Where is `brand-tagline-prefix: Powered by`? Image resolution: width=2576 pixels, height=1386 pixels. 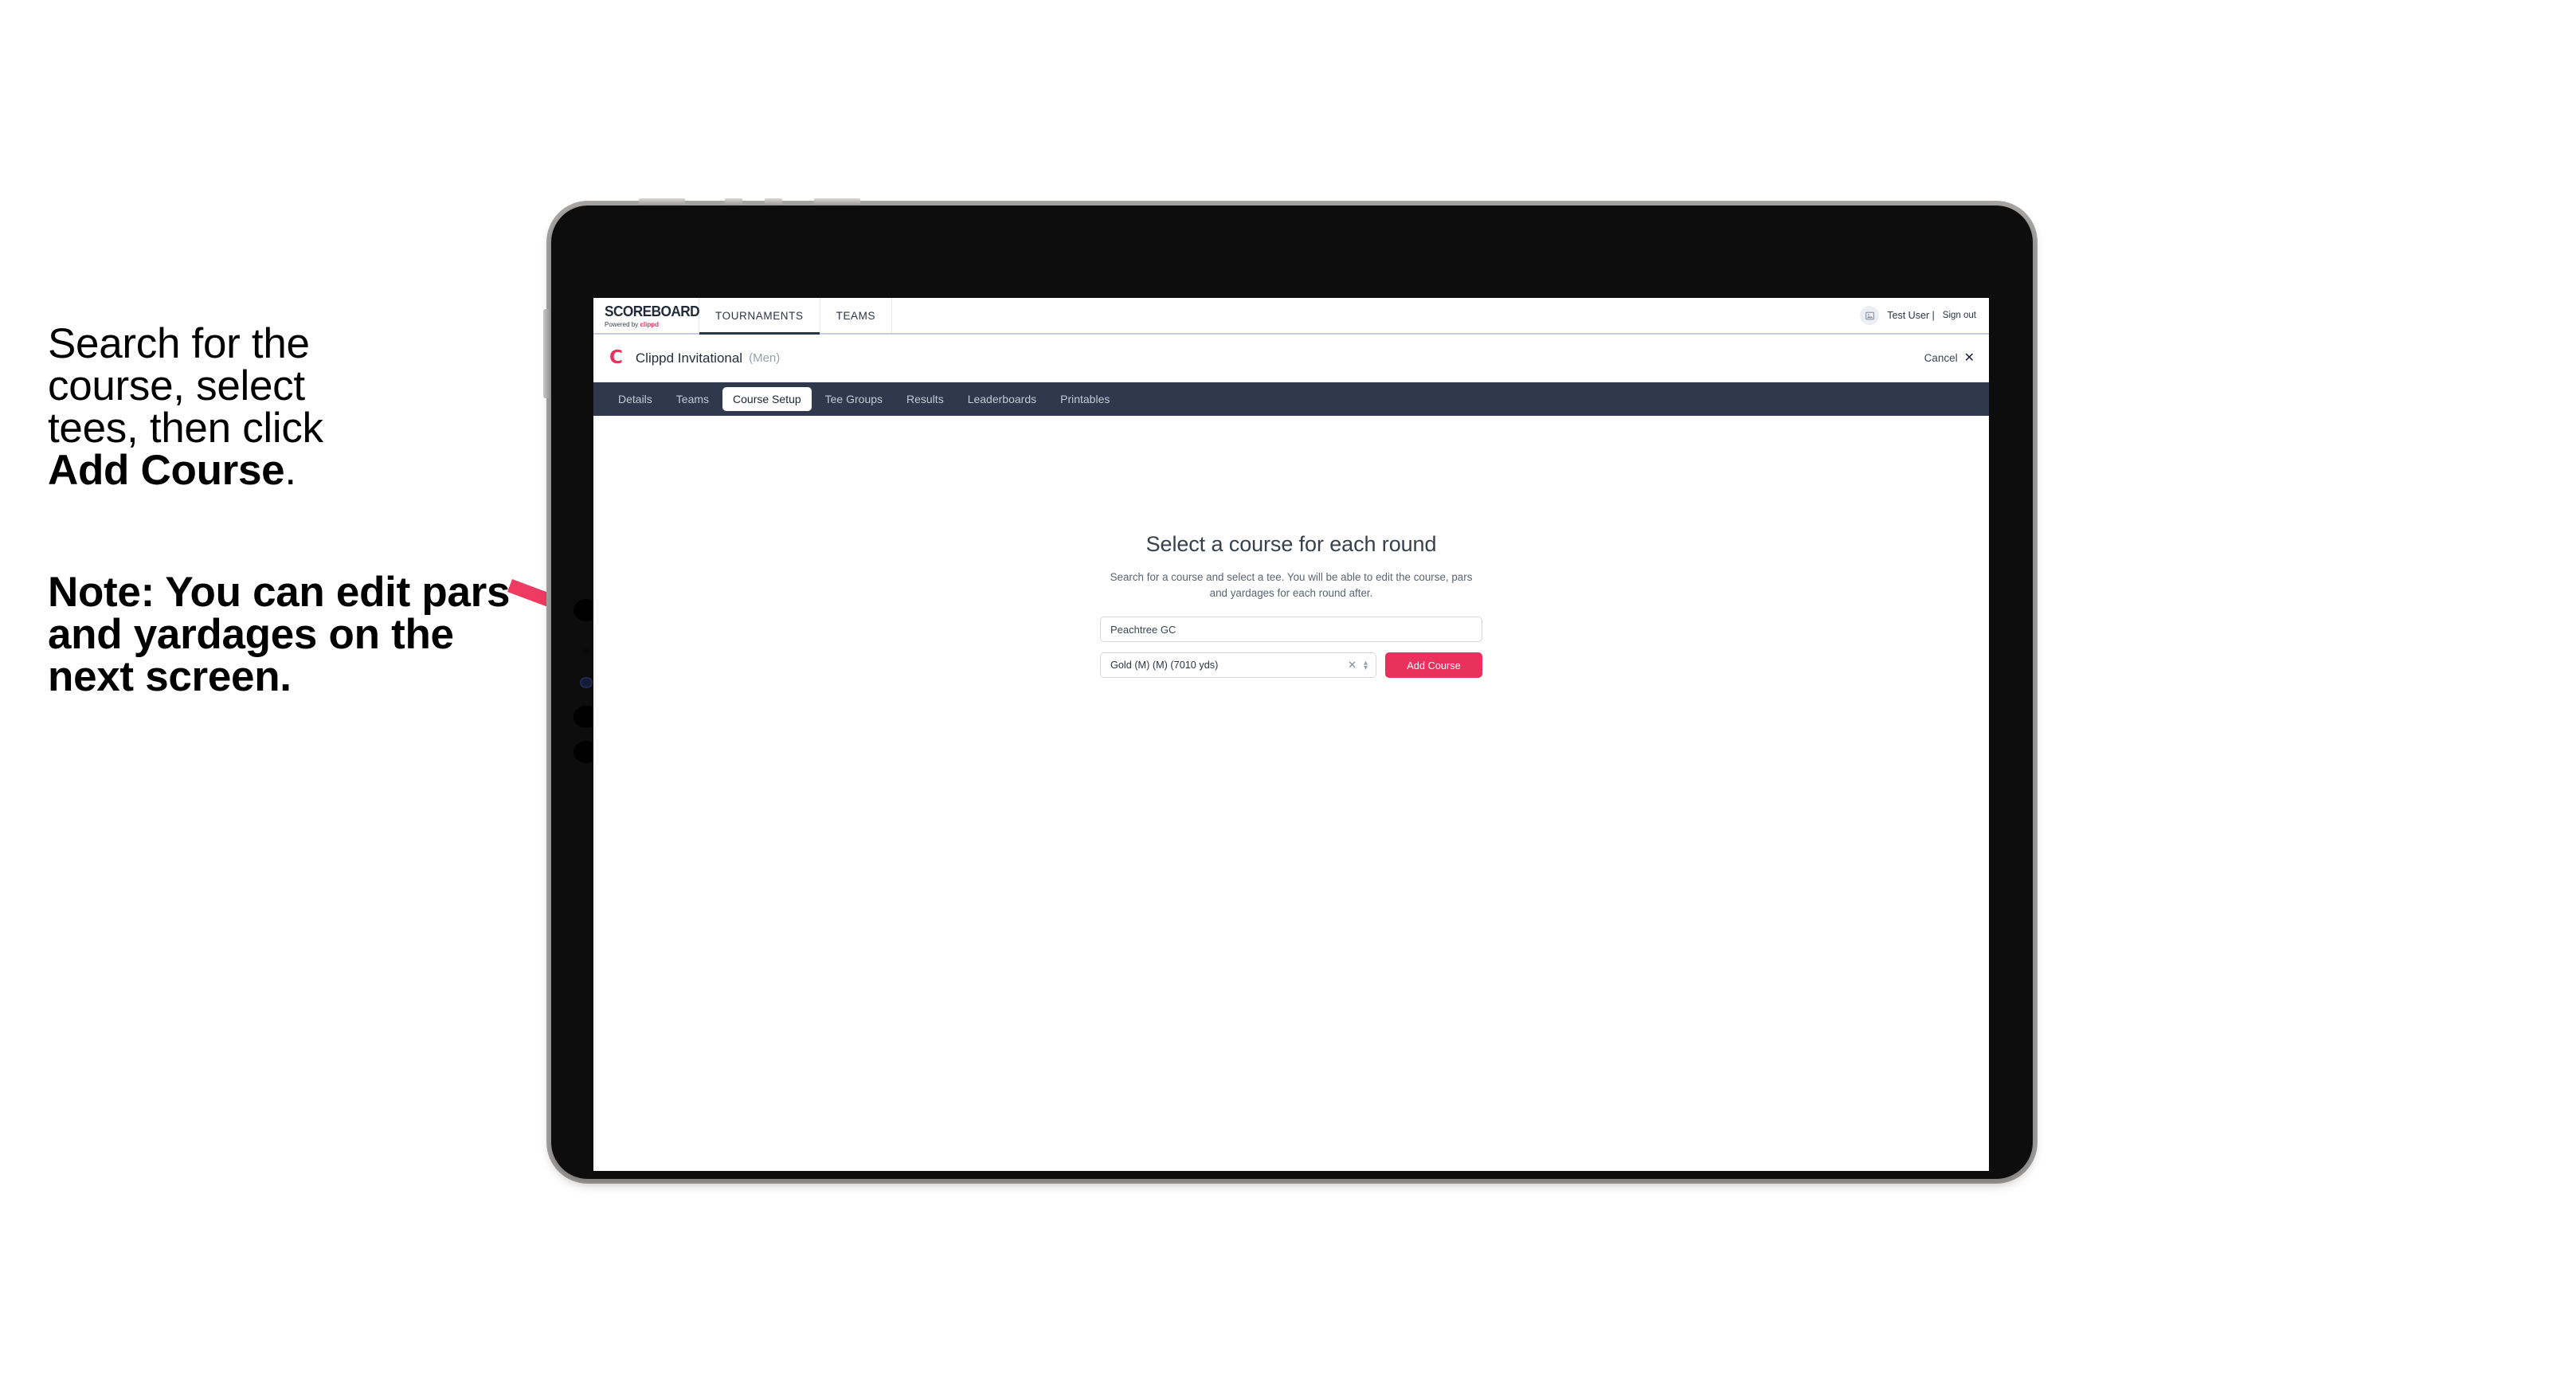 brand-tagline-prefix: Powered by is located at coordinates (622, 324).